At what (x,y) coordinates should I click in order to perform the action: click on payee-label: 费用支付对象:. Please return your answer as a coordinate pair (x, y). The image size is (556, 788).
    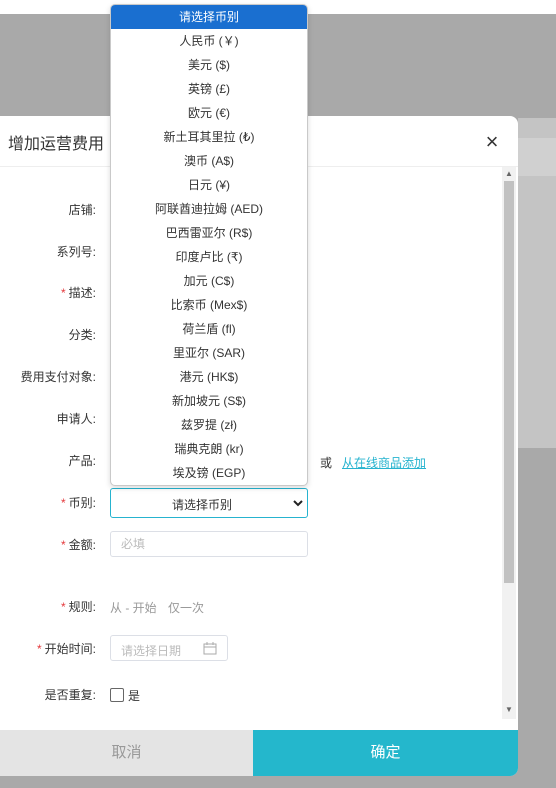
    Looking at the image, I should click on (58, 377).